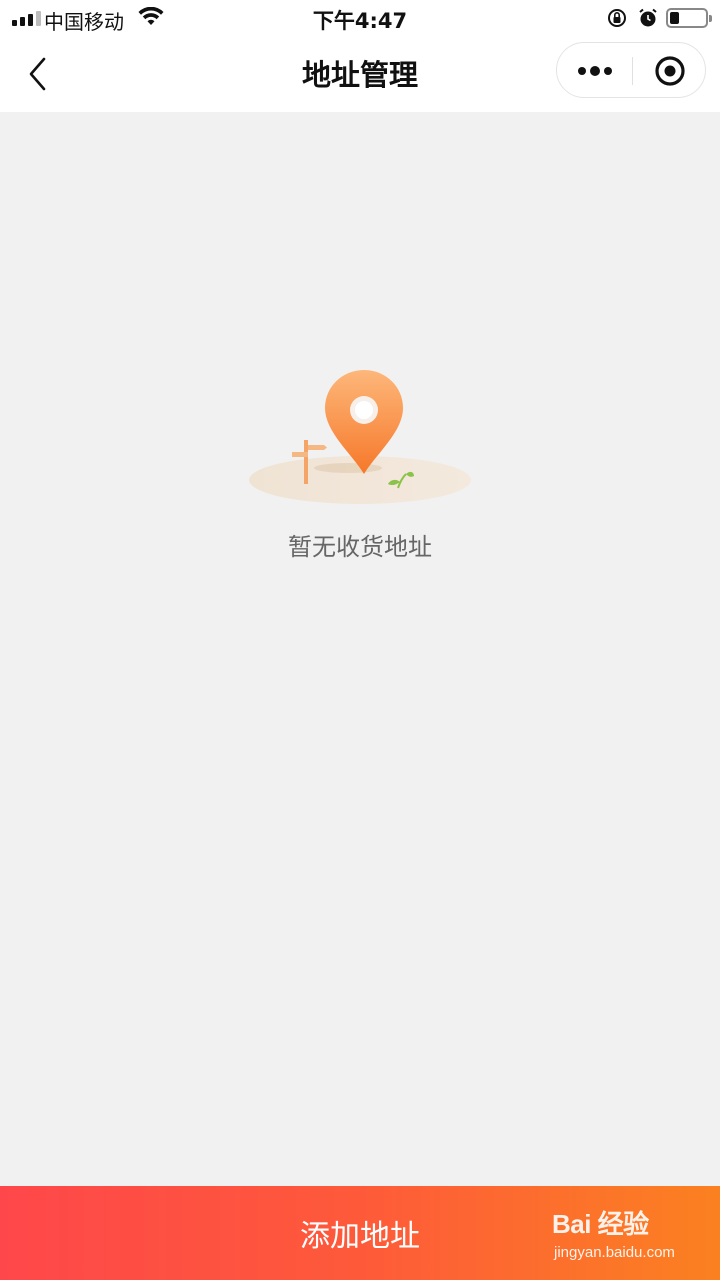 Image resolution: width=720 pixels, height=1280 pixels. I want to click on orientation-lock-icon, so click(617, 18).